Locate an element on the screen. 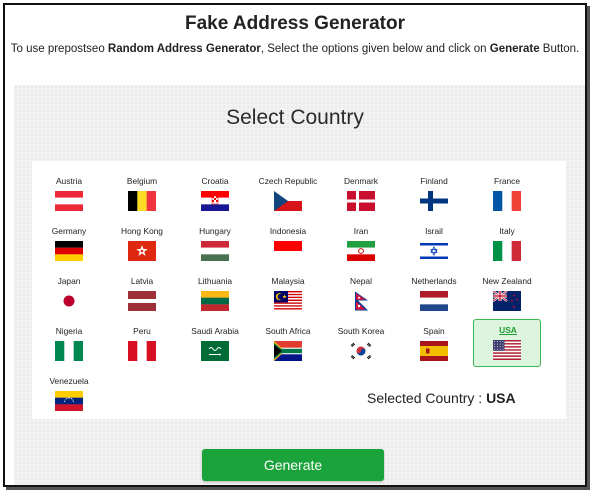  country-option: Malaysia is located at coordinates (288, 293).